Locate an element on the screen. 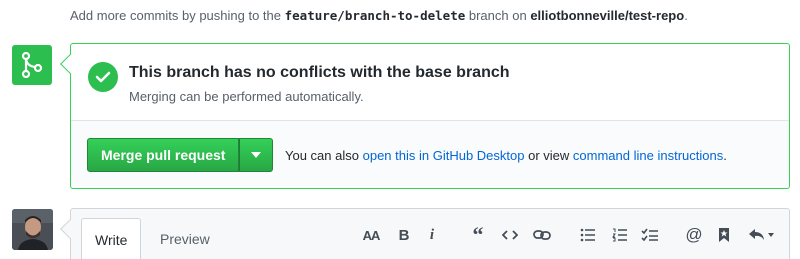 The height and width of the screenshot is (259, 800). avatar is located at coordinates (32, 229).